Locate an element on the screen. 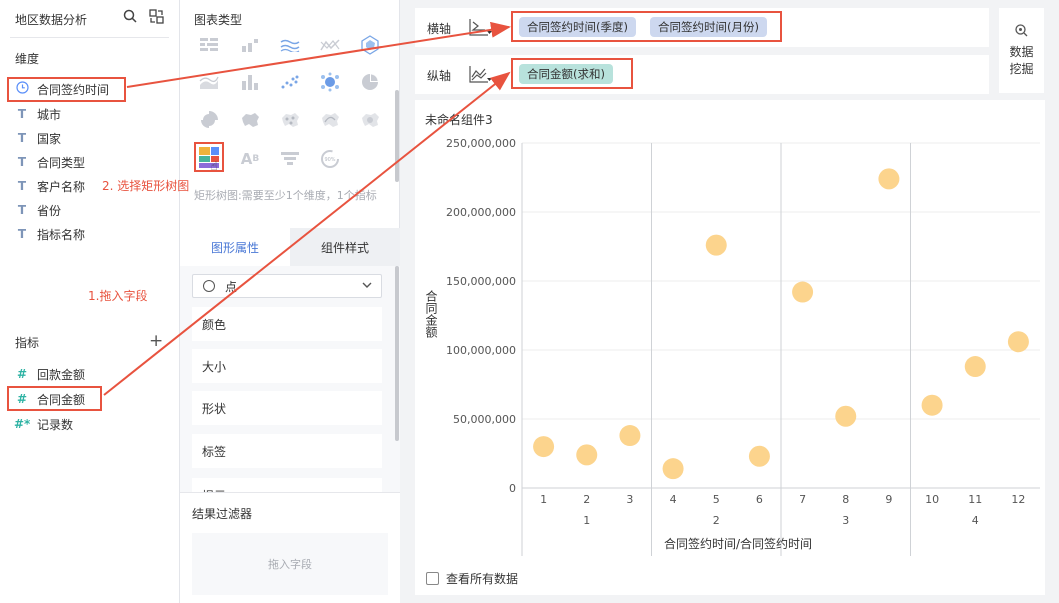 The width and height of the screenshot is (1059, 603). measure-item-record-count: #* 记录数 is located at coordinates (43, 424).